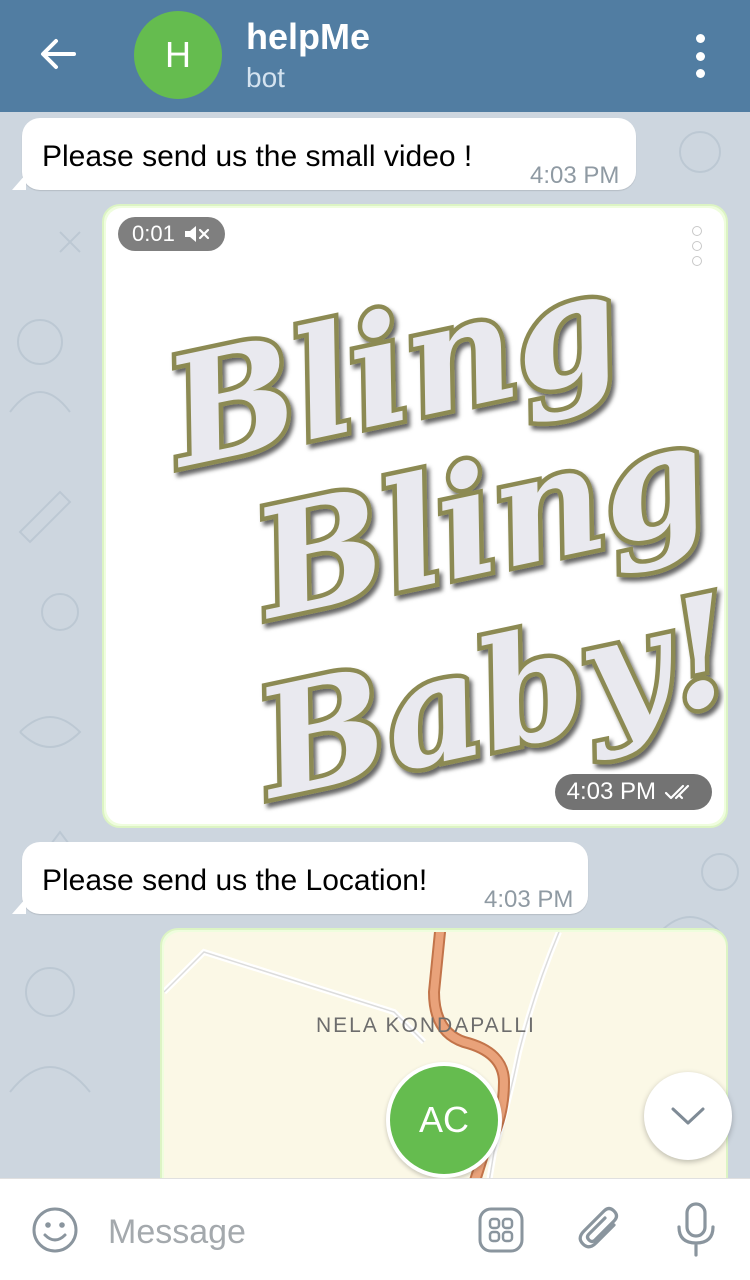 The image size is (750, 1280). I want to click on chat-avatar: H, so click(178, 55).